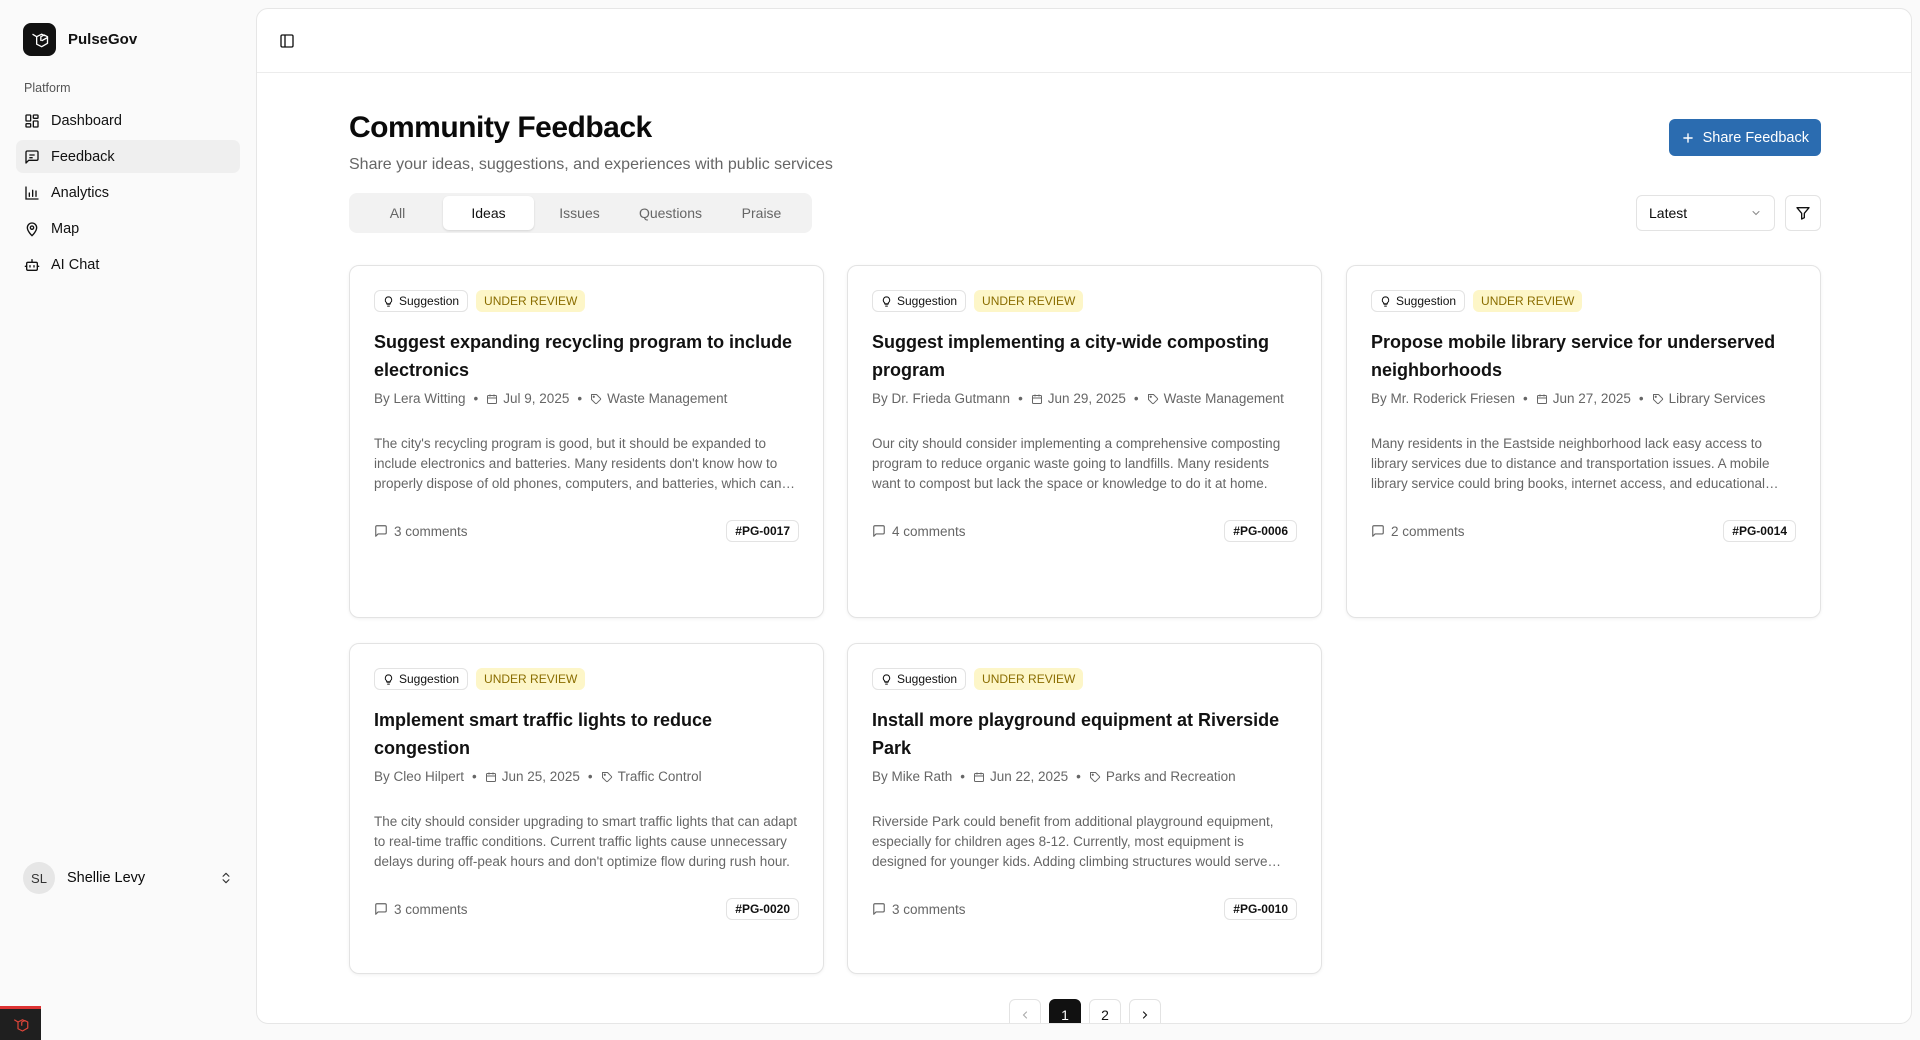 This screenshot has height=1040, width=1920. I want to click on card-author: By Lera Witting, so click(420, 398).